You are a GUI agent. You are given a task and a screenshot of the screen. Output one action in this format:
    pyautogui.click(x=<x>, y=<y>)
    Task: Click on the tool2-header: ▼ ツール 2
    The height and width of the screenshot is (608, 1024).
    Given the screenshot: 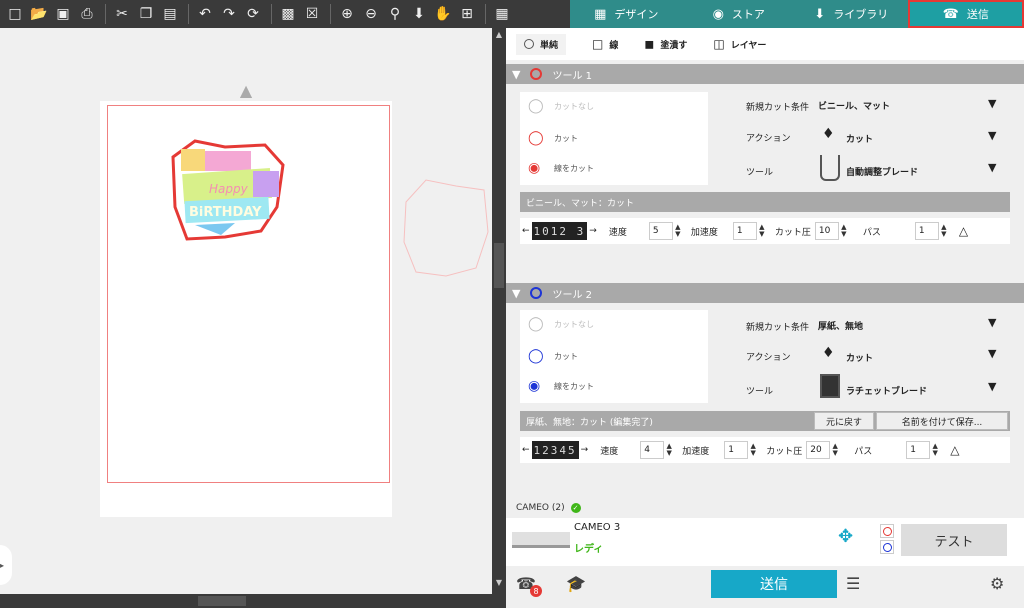 What is the action you would take?
    pyautogui.click(x=765, y=293)
    